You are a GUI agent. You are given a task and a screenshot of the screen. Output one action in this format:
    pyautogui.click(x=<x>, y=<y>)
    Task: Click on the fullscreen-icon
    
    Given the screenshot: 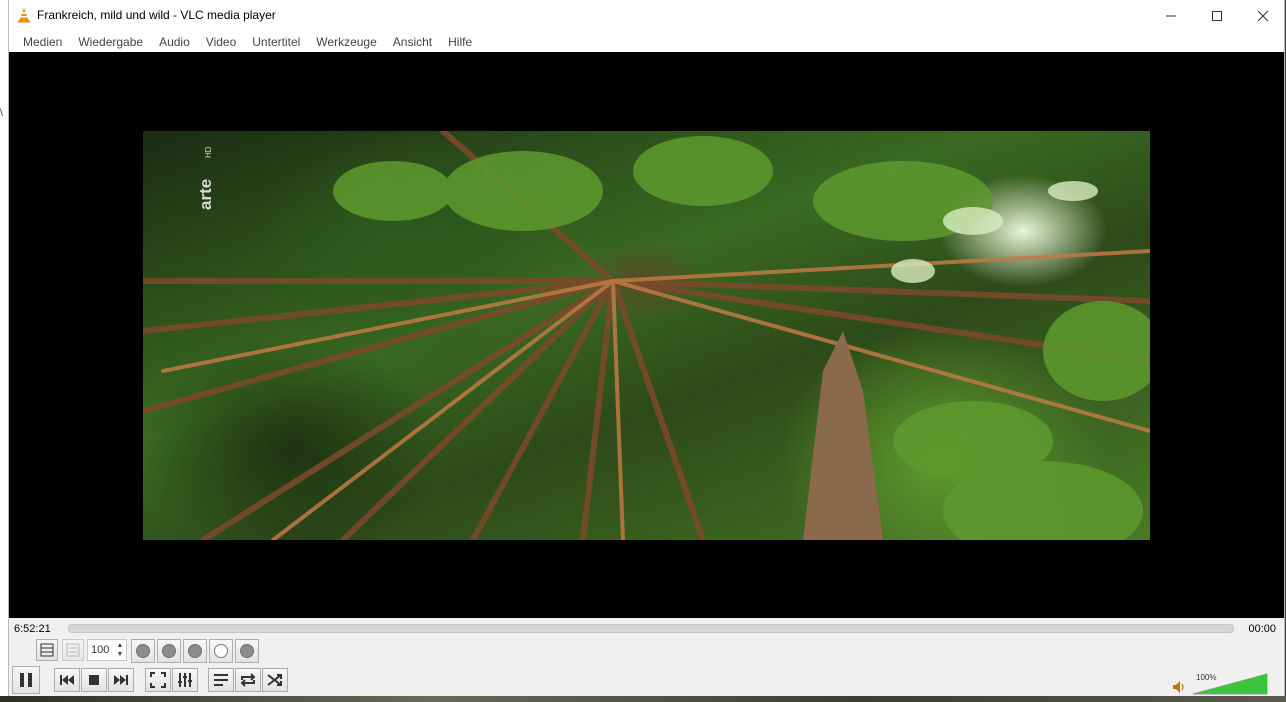 What is the action you would take?
    pyautogui.click(x=158, y=680)
    